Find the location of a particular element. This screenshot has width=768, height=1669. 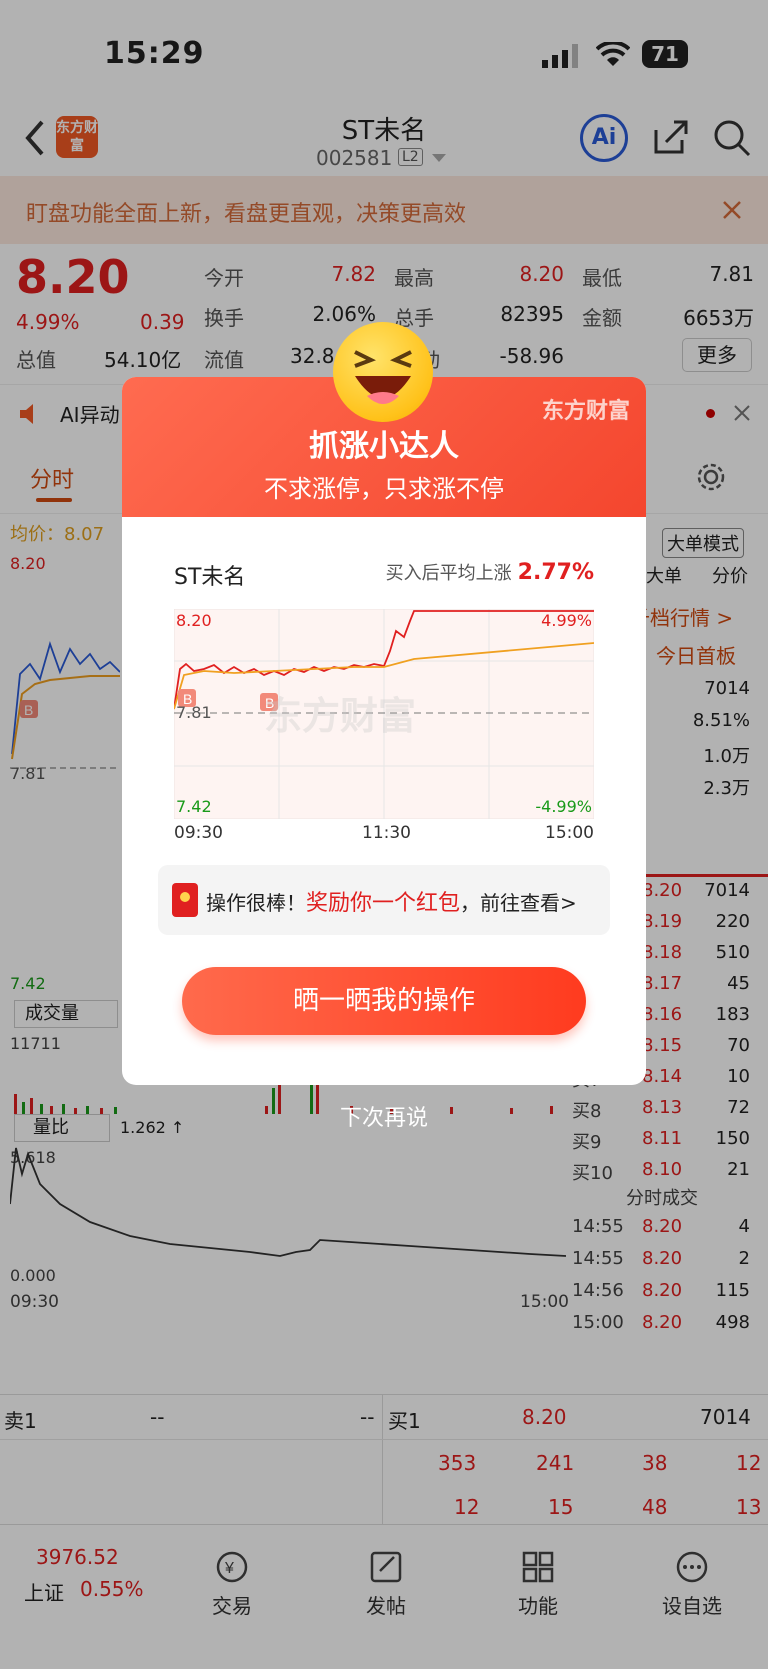

modal-subtitle: 不求涨停，只求涨不停 is located at coordinates (384, 489).